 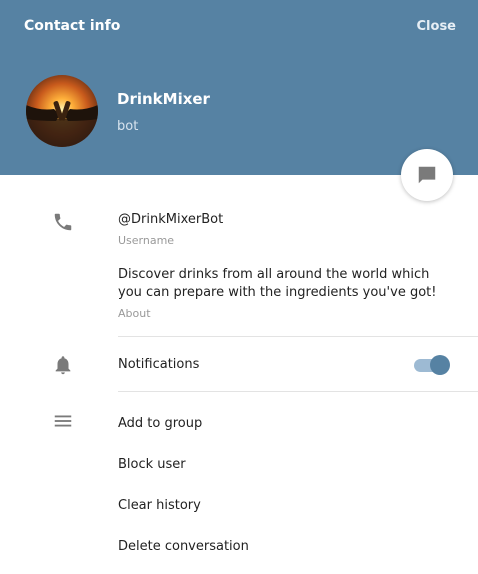 I want to click on clear-history-button: Clear history, so click(x=159, y=505).